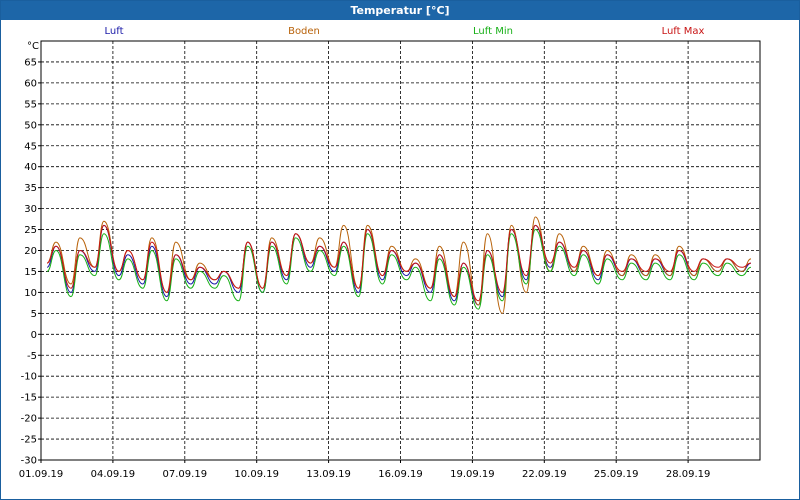  What do you see at coordinates (41, 474) in the screenshot?
I see `x-tick-label: 01.09.19` at bounding box center [41, 474].